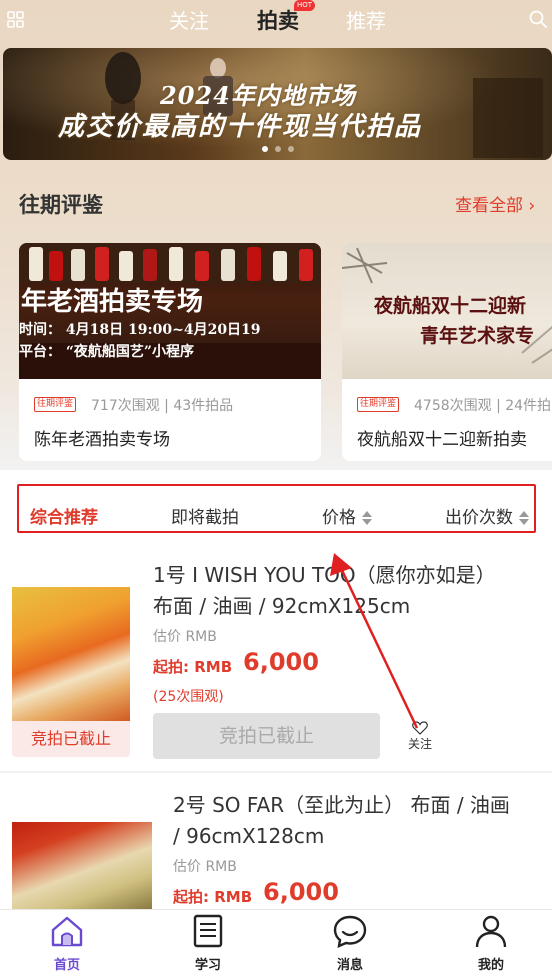 This screenshot has width=552, height=978. I want to click on listing-title: 布面 / 油画 / 92cmX125cm, so click(281, 606).